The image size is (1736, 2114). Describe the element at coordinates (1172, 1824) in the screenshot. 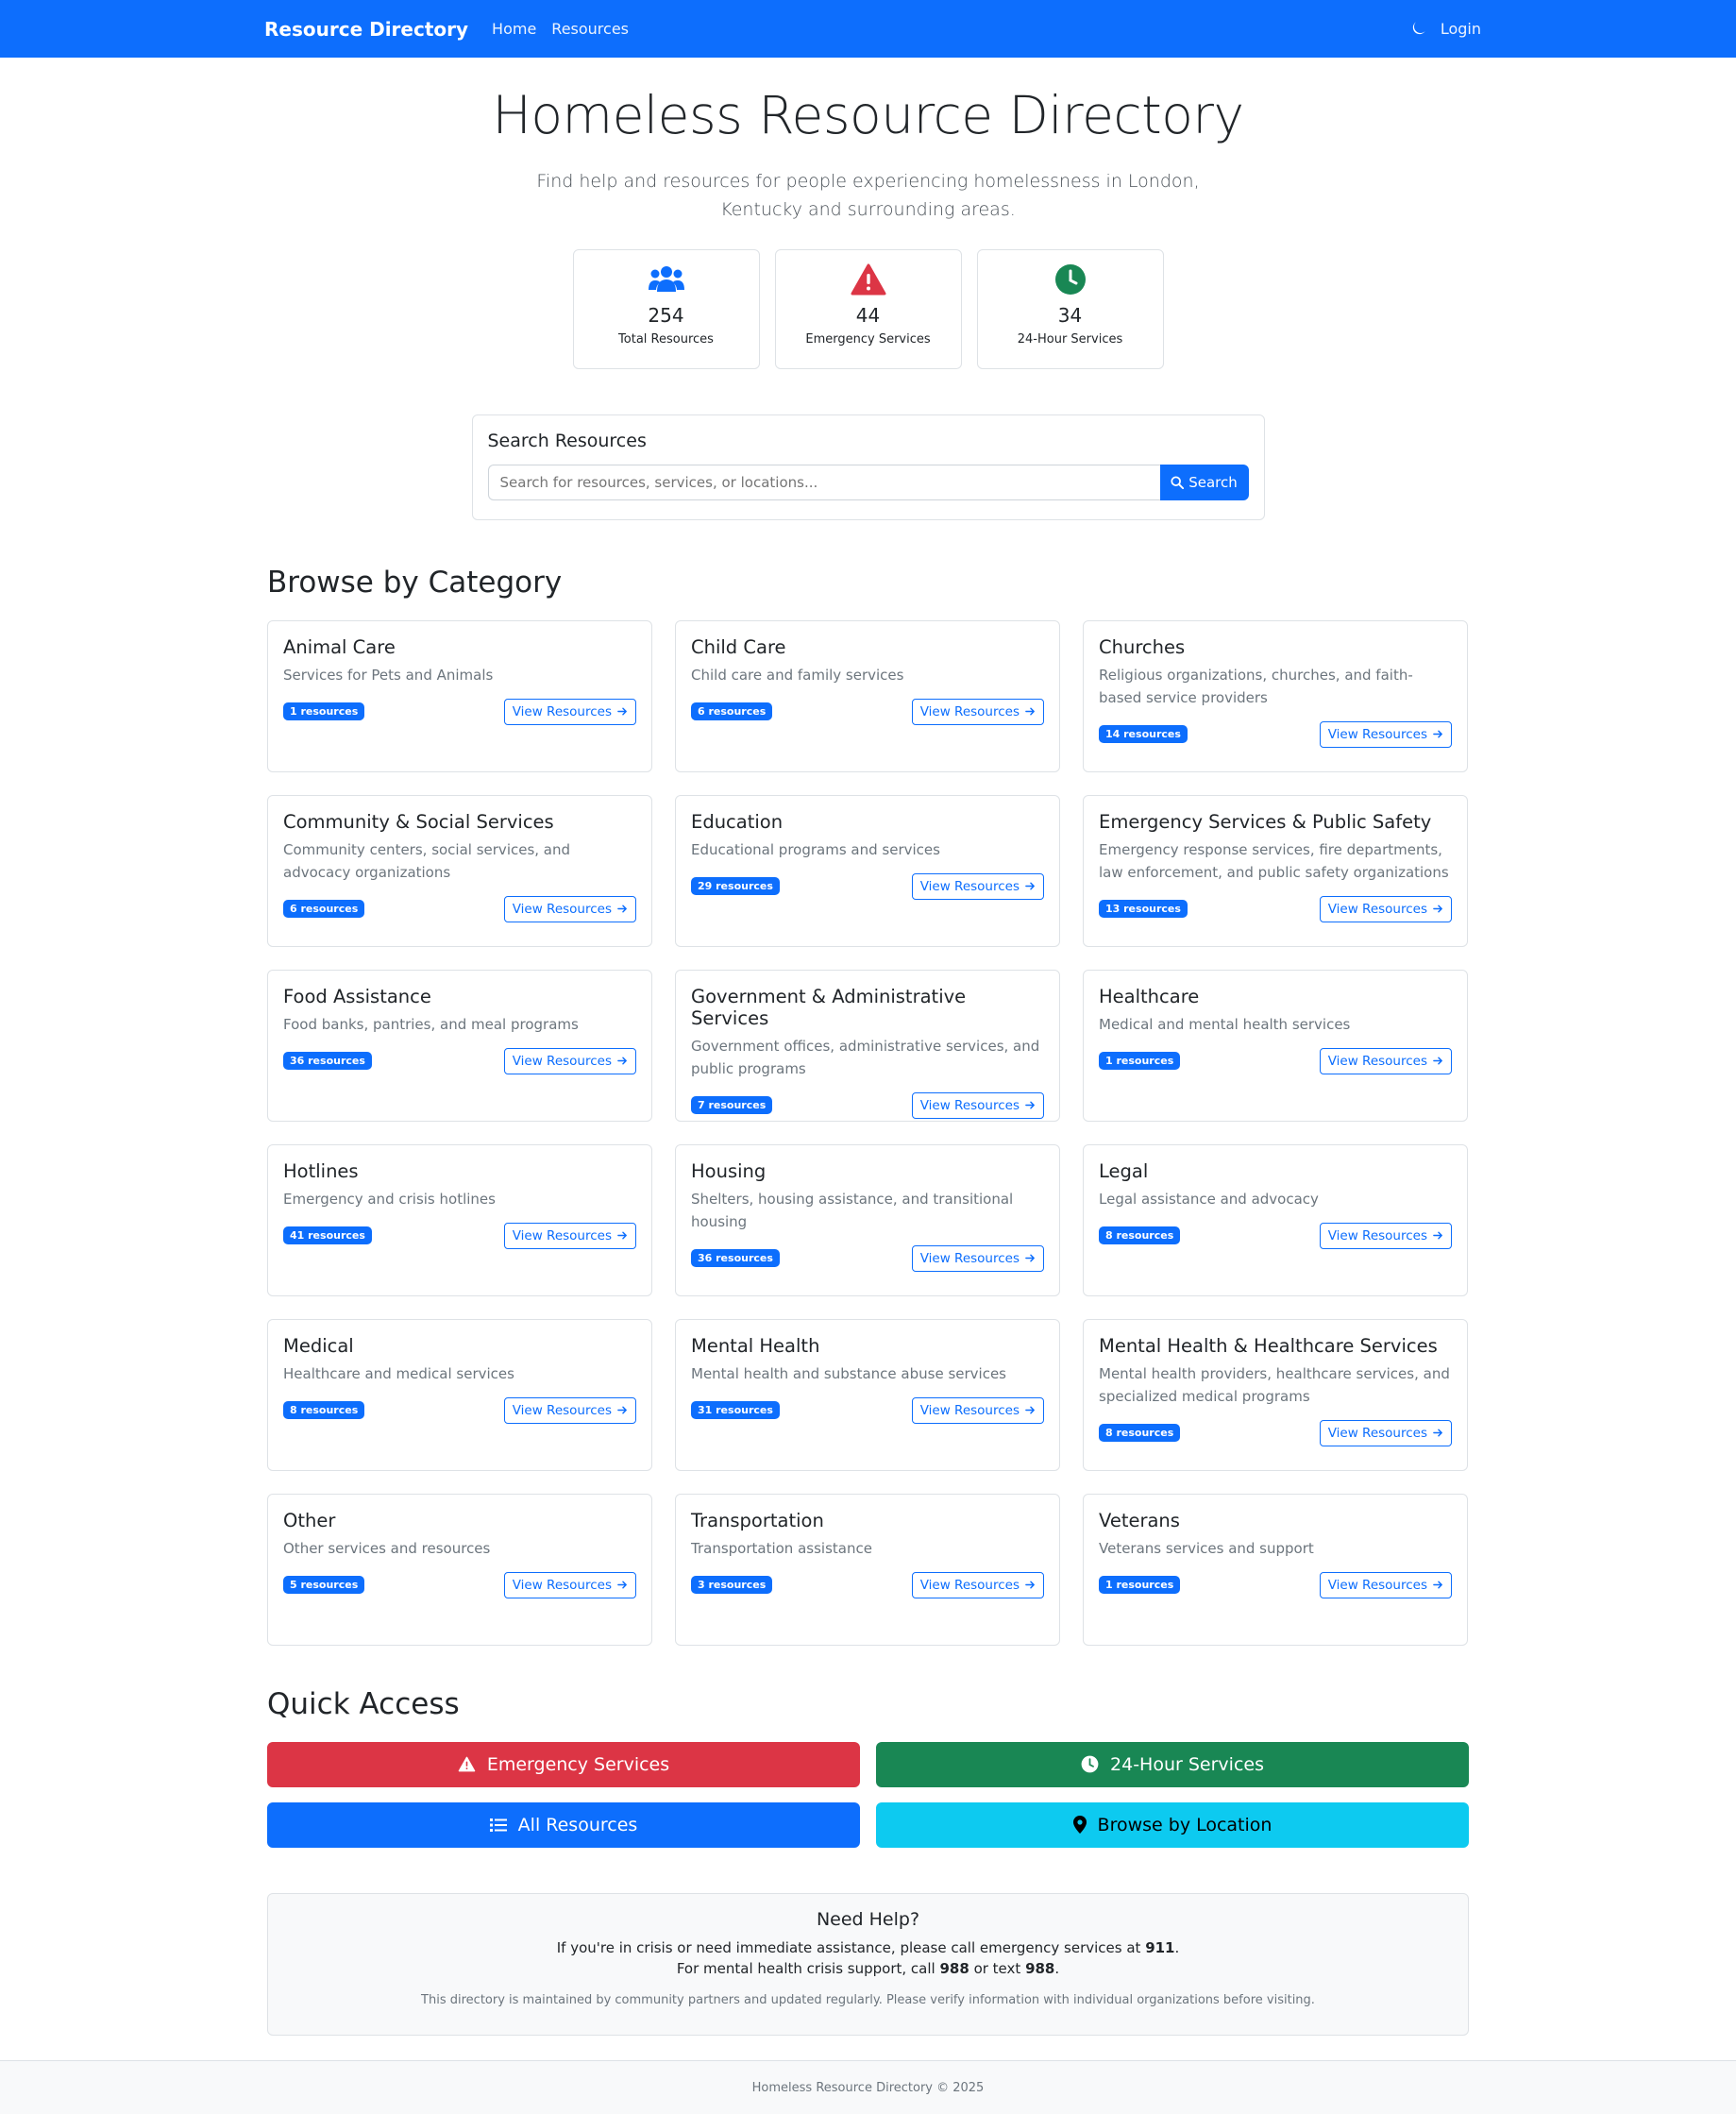

I see `browse-by-location-button: Browse by Location` at that location.